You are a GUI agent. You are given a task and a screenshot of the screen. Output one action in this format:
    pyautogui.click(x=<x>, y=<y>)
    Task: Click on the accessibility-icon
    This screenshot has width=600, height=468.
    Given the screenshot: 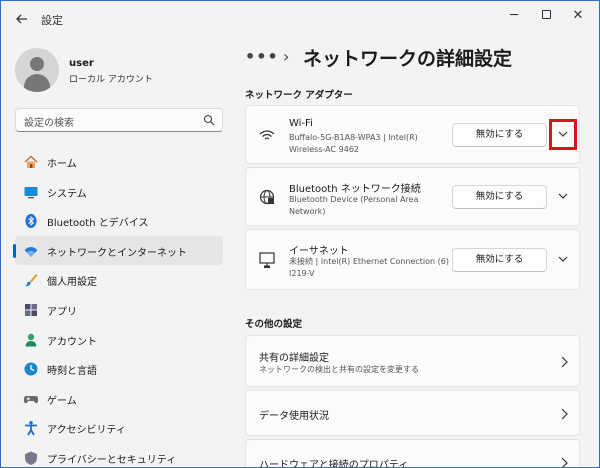 What is the action you would take?
    pyautogui.click(x=31, y=428)
    